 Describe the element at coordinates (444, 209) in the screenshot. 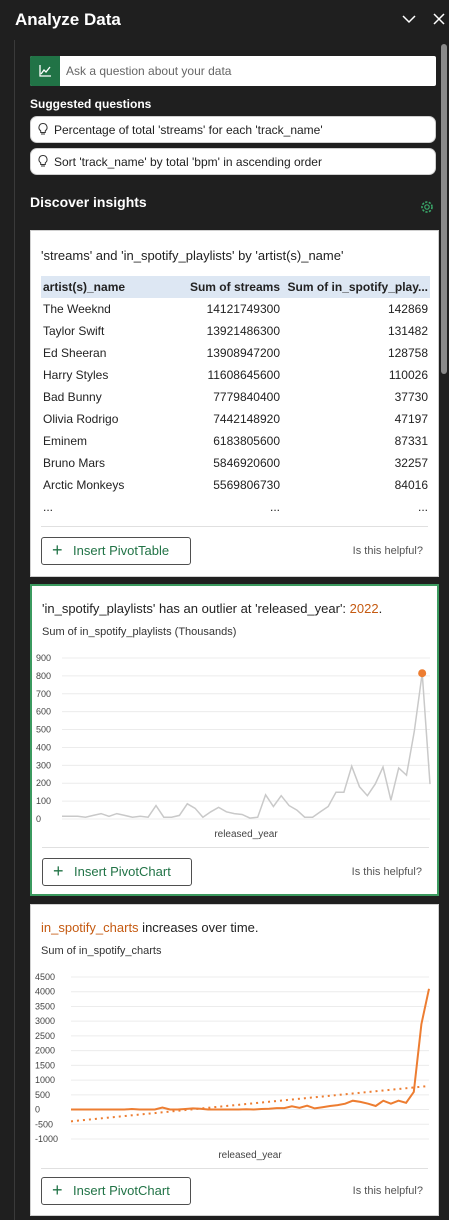

I see `scrollbar-thumb` at that location.